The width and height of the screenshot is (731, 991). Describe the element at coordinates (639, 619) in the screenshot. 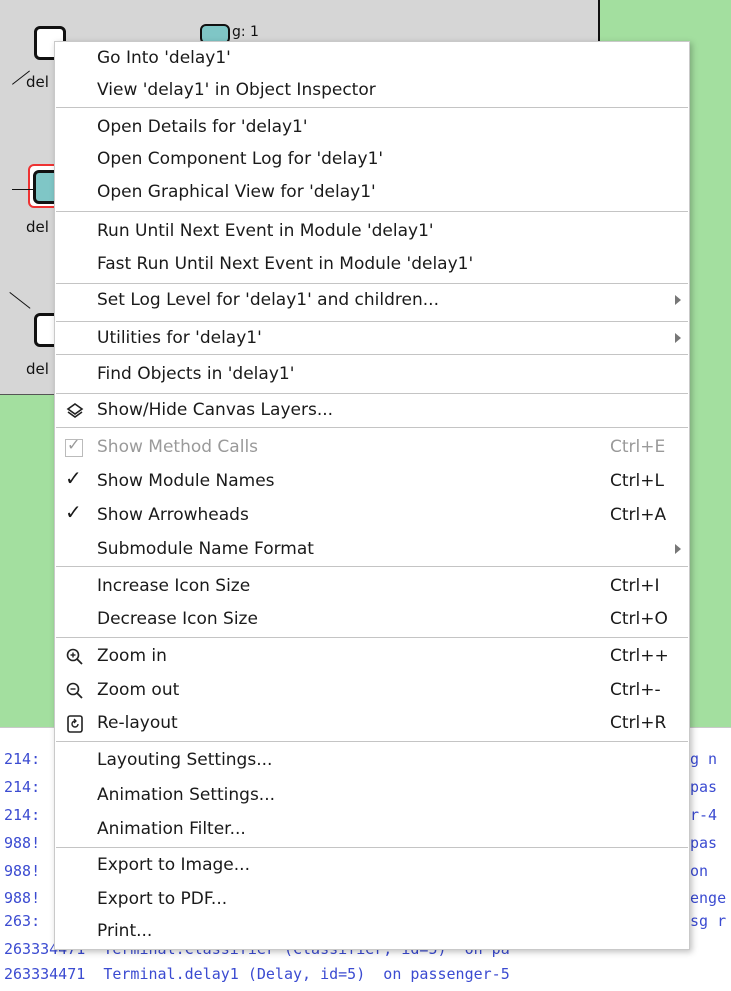

I see `menu-item-shortcut: Ctrl+O` at that location.